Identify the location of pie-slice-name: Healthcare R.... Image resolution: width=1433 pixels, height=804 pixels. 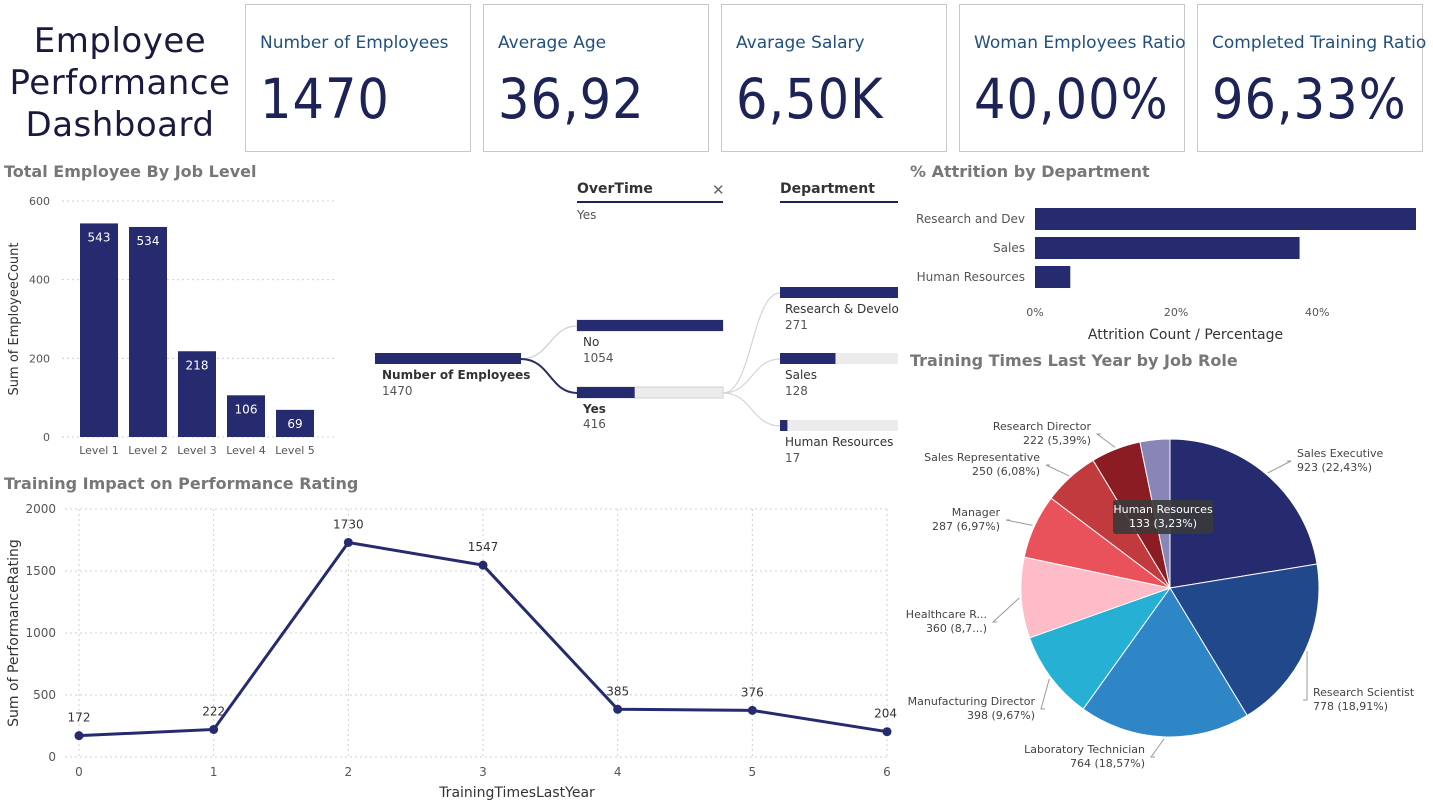
(946, 614).